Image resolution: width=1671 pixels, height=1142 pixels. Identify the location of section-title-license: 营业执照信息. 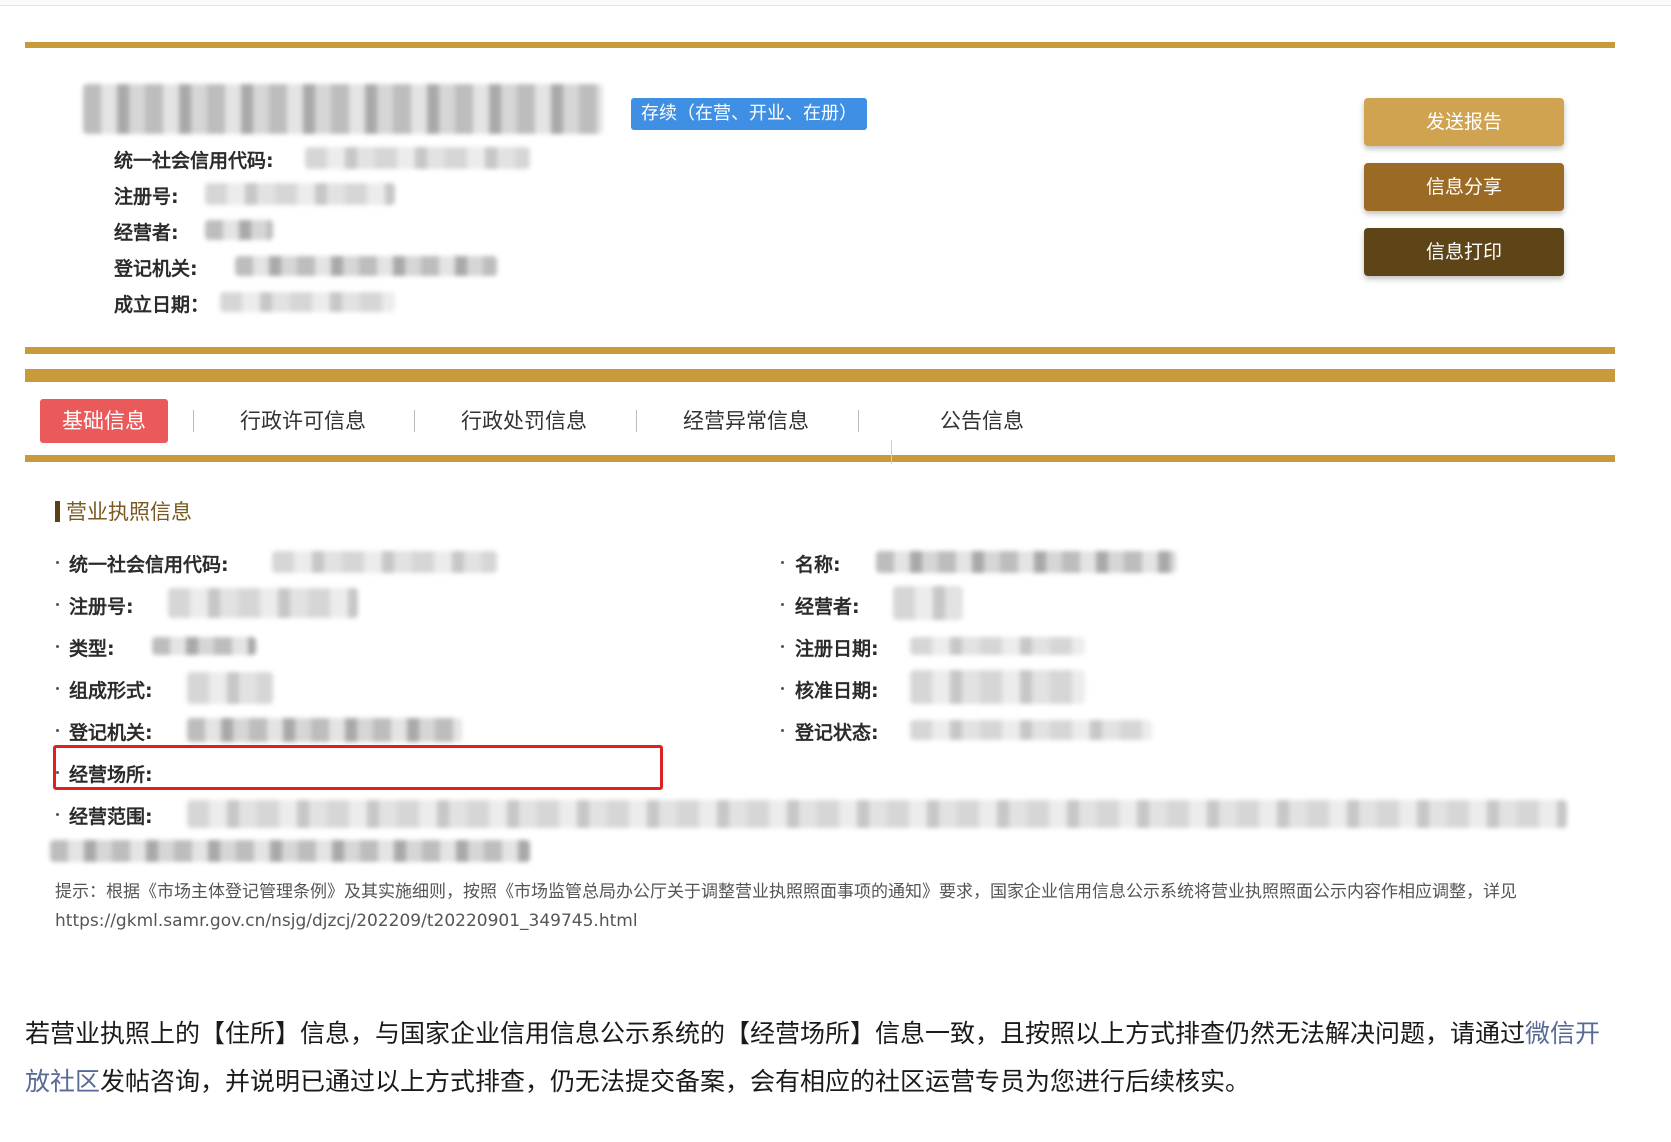
(123, 511).